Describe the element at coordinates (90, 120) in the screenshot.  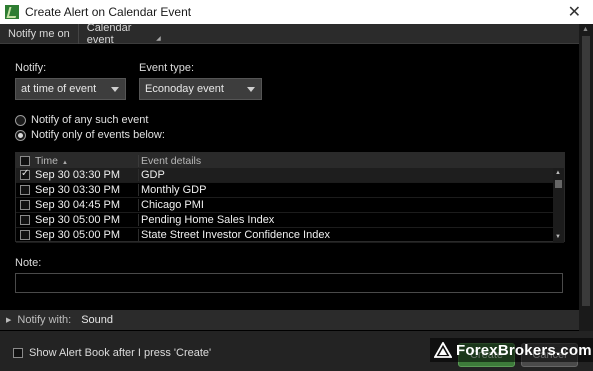
I see `radio-any-event-label: Notify of any such event` at that location.